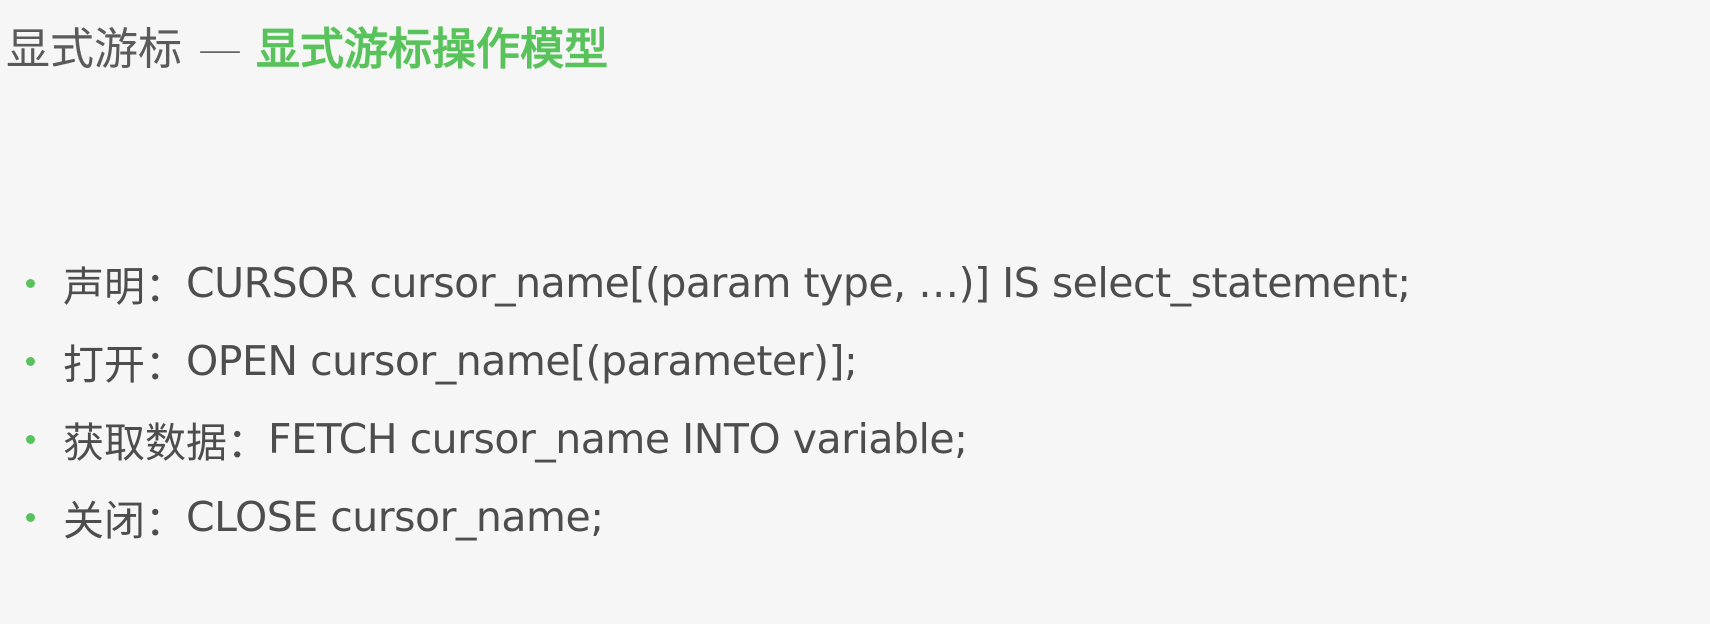  What do you see at coordinates (124, 365) in the screenshot?
I see `bullet-label: 打开：` at bounding box center [124, 365].